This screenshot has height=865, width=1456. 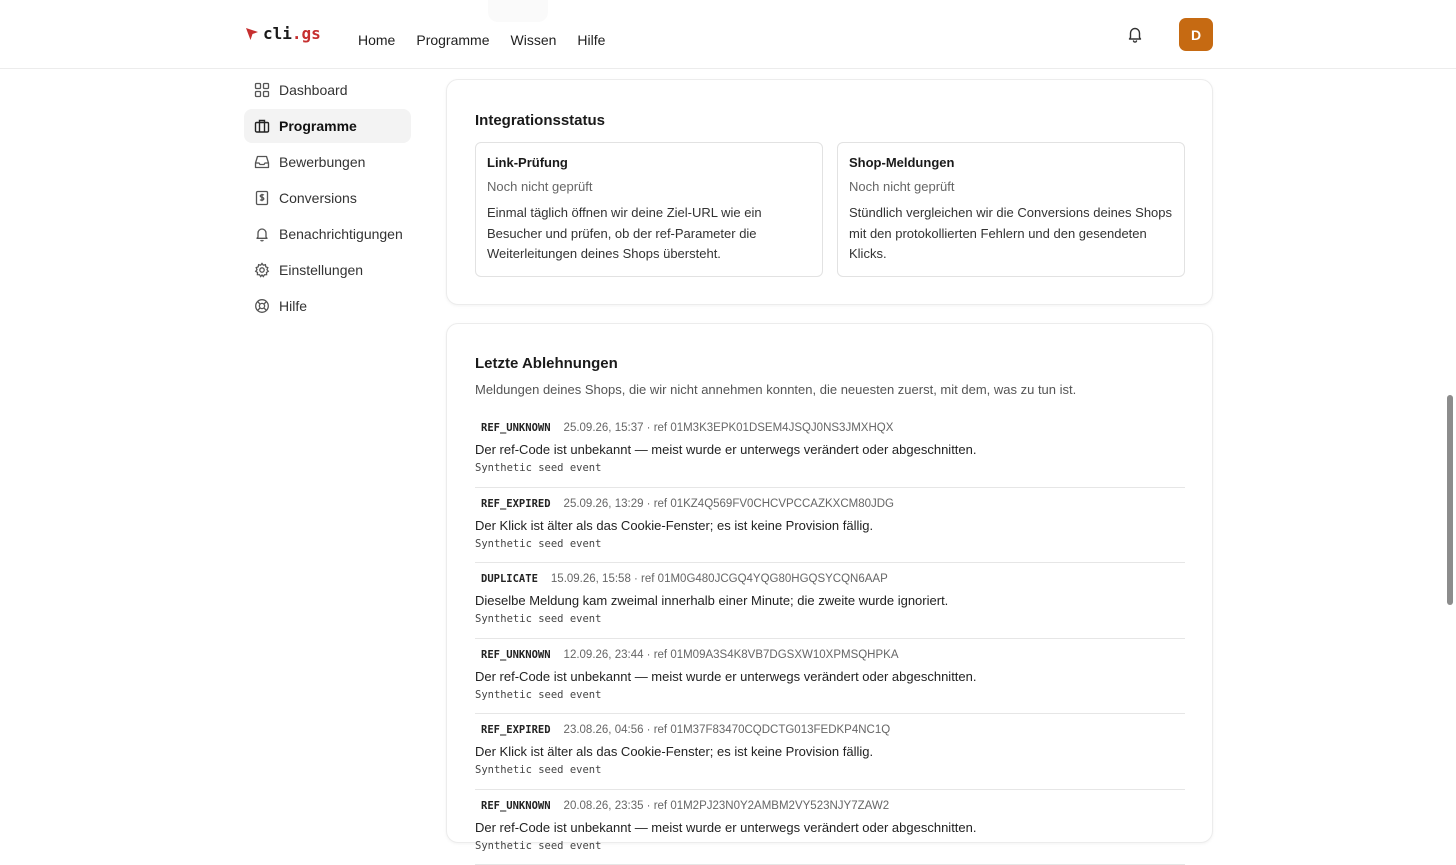 What do you see at coordinates (1135, 34) in the screenshot?
I see `notification-bell-icon` at bounding box center [1135, 34].